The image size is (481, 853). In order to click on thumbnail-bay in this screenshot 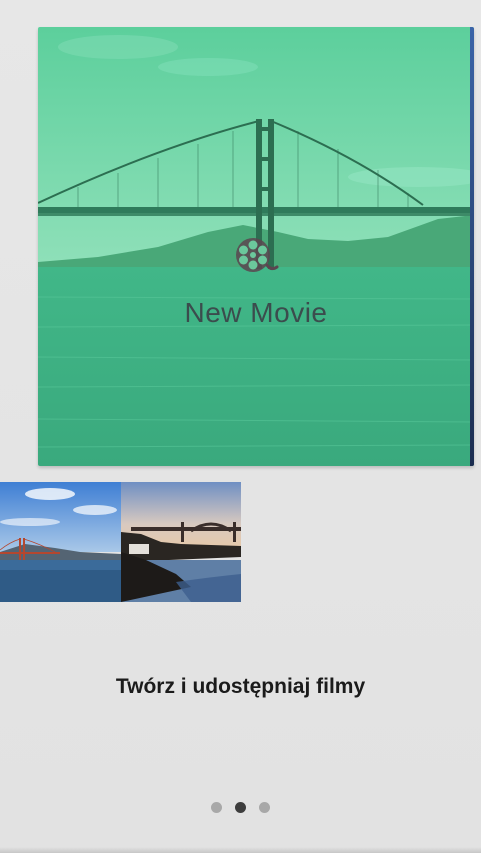, I will do `click(60, 542)`.